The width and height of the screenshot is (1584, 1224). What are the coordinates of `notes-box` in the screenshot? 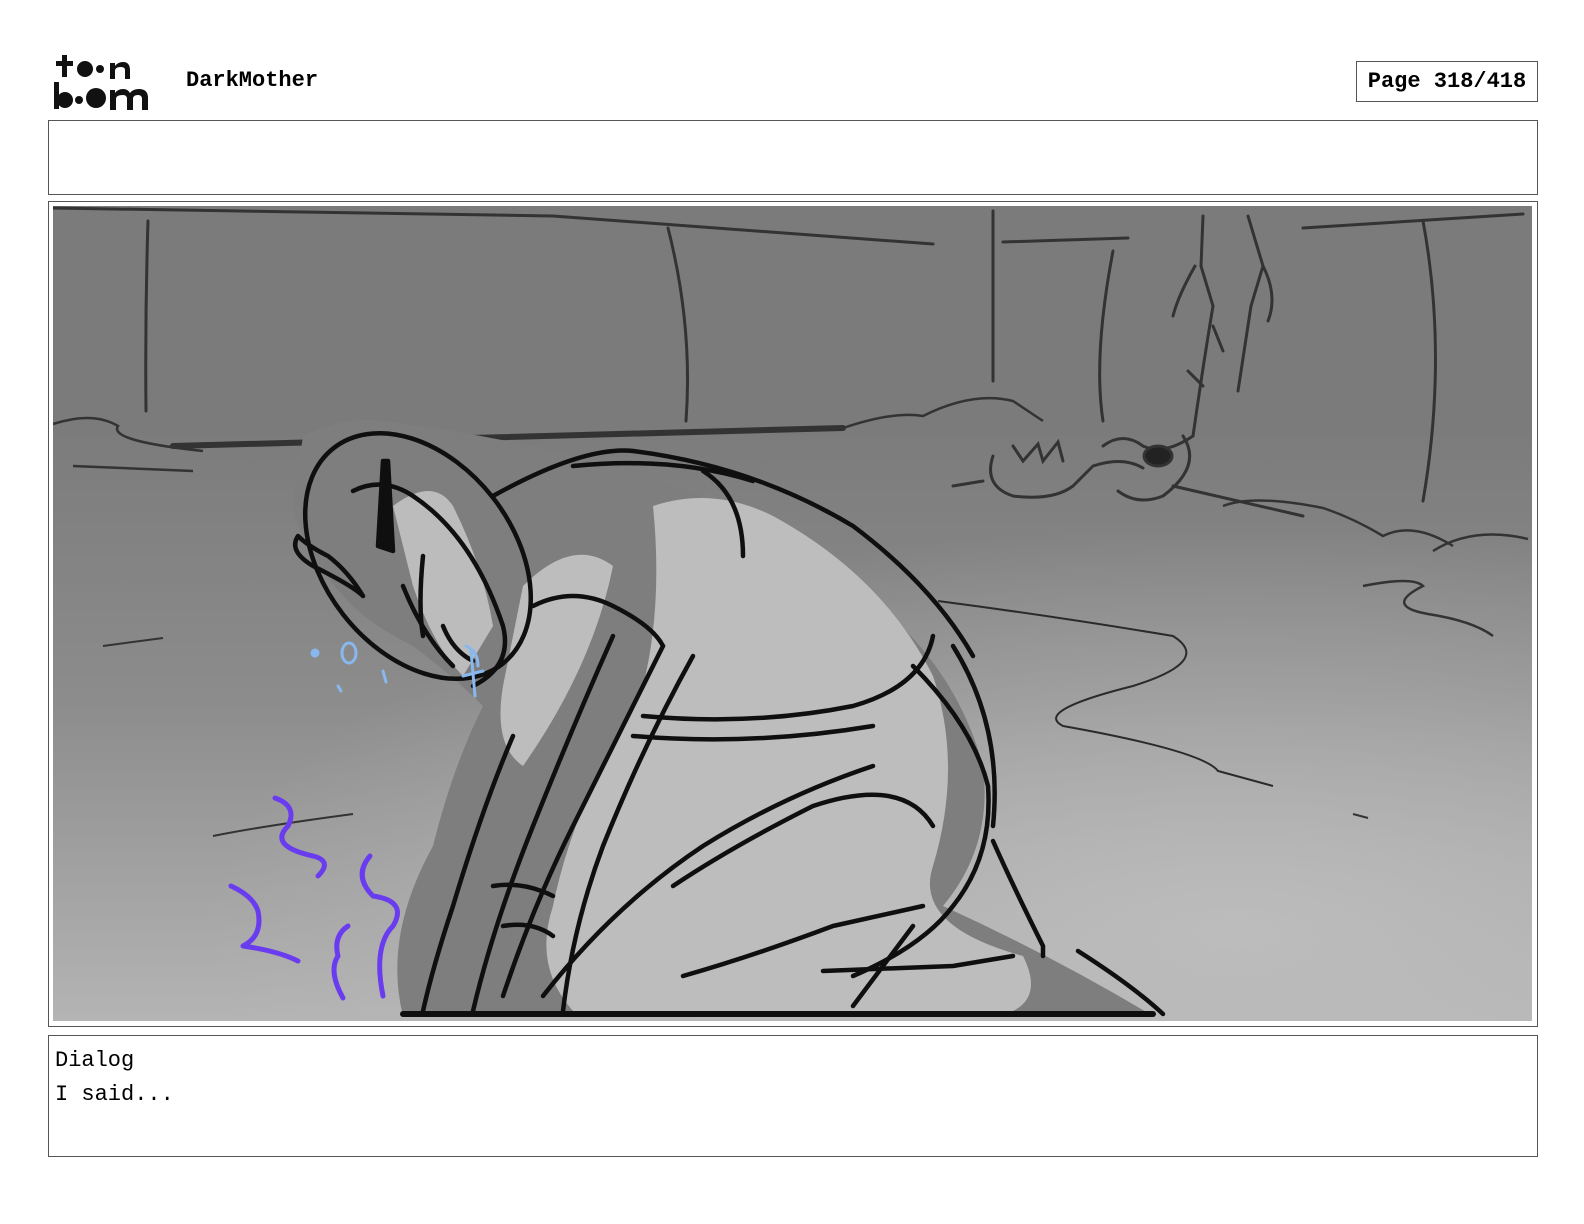 It's located at (793, 157).